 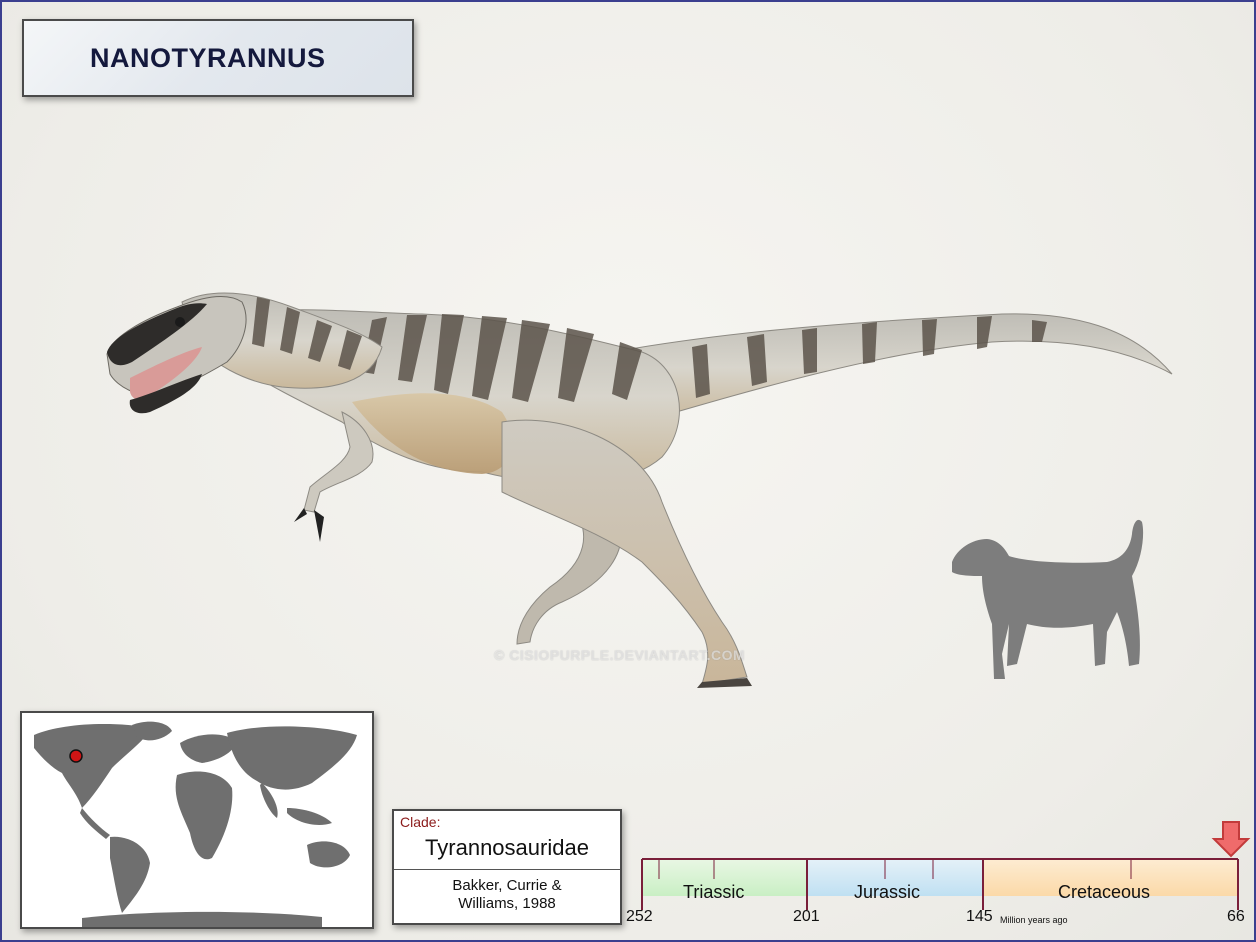 What do you see at coordinates (420, 822) in the screenshot?
I see `clade-label: Clade:` at bounding box center [420, 822].